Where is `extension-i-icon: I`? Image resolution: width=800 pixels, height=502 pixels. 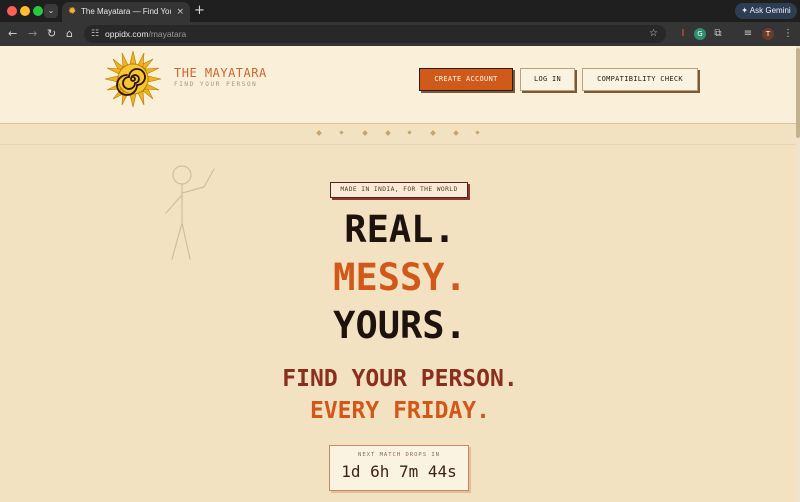 extension-i-icon: I is located at coordinates (683, 34).